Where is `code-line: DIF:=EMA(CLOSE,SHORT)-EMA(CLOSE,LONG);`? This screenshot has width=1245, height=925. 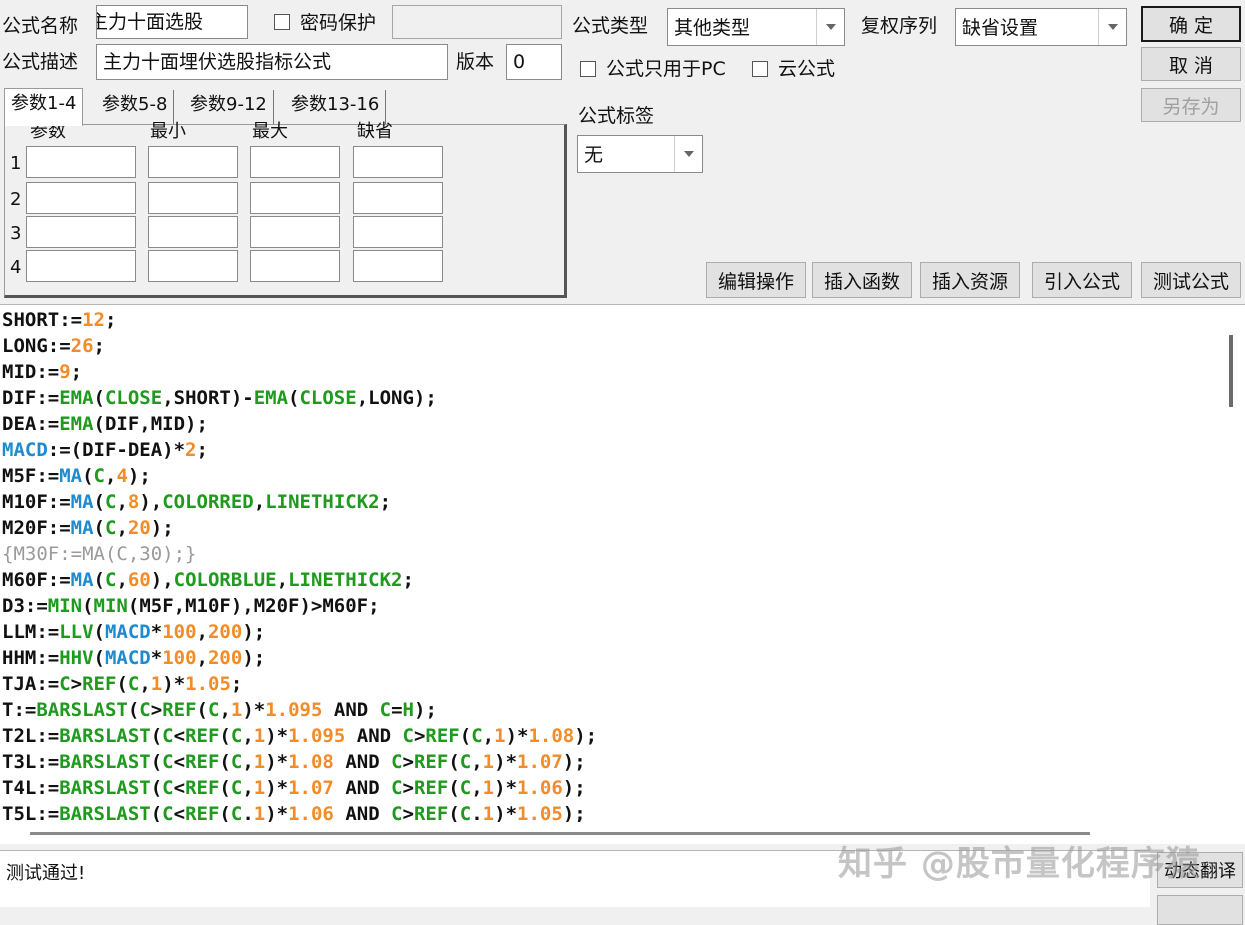 code-line: DIF:=EMA(CLOSE,SHORT)-EMA(CLOSE,LONG); is located at coordinates (609, 398).